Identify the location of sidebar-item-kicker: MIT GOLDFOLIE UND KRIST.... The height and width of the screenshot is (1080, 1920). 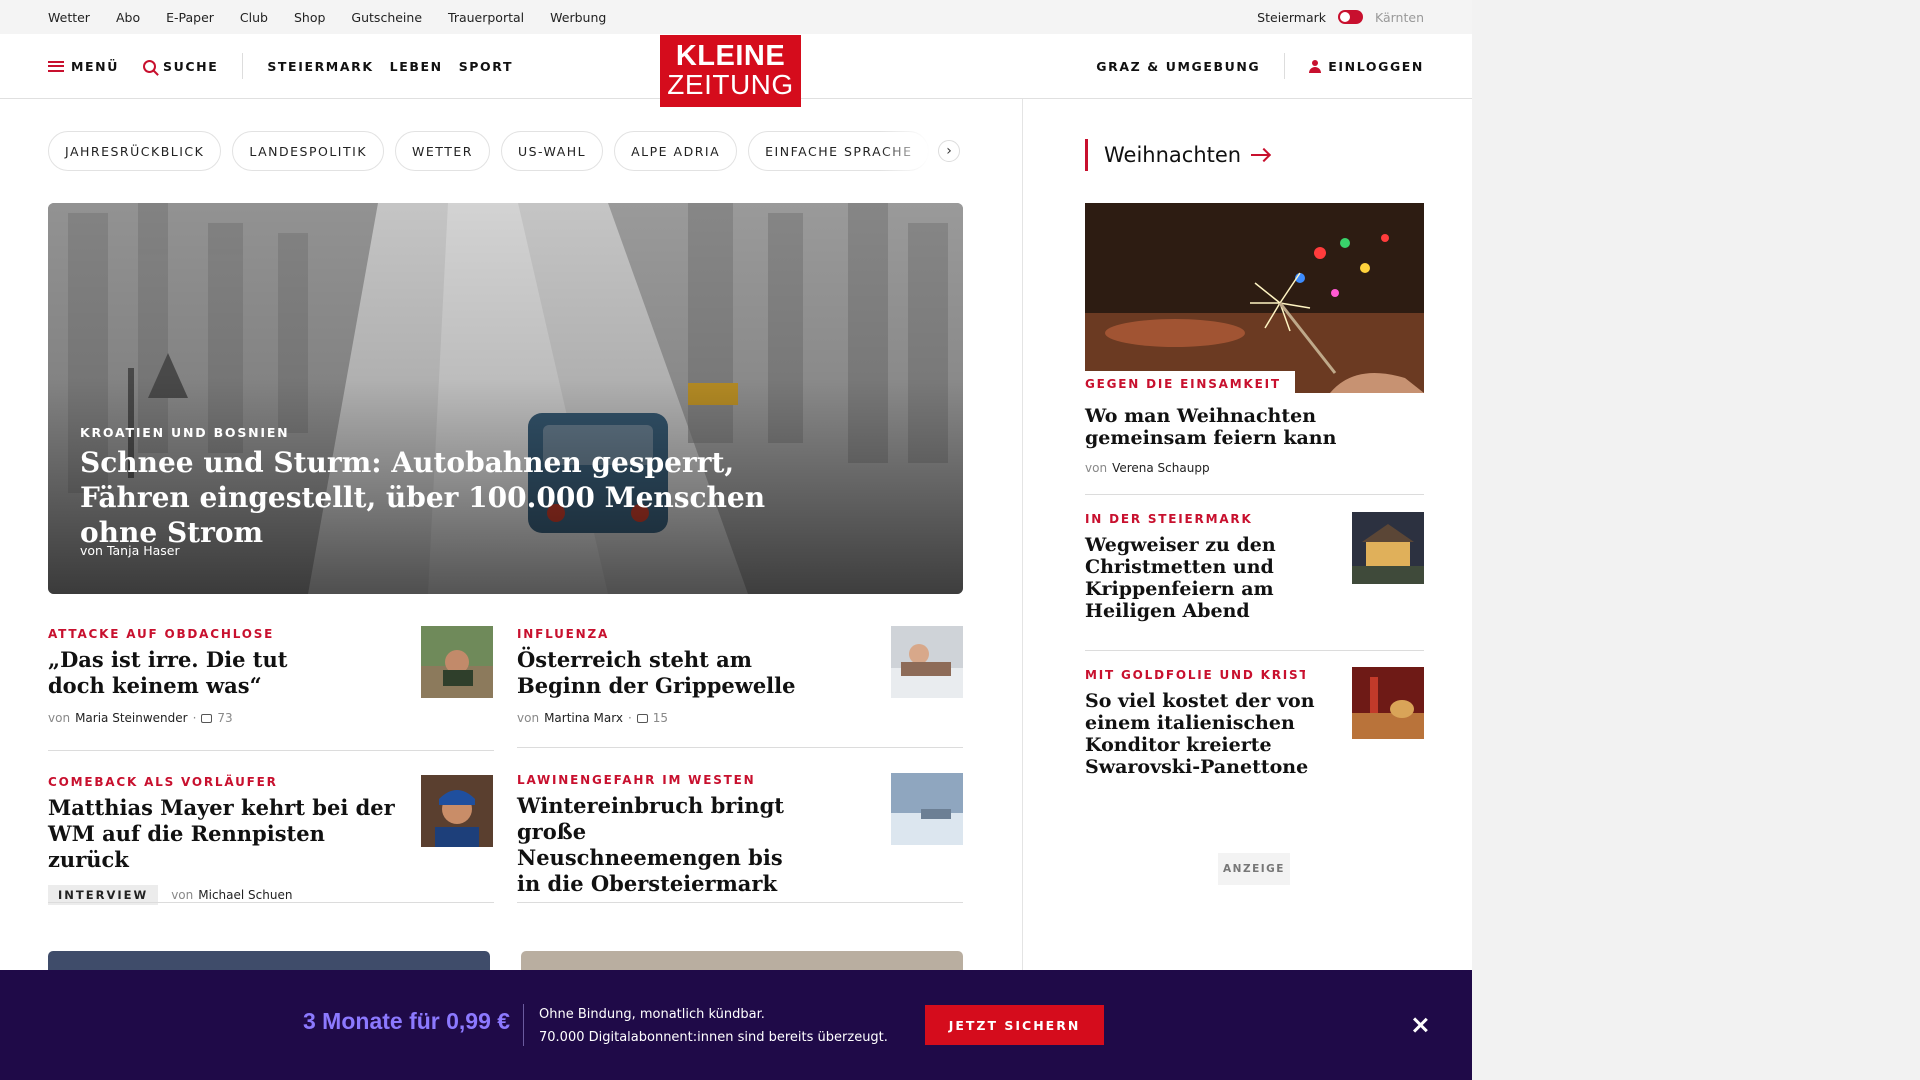
(1195, 675).